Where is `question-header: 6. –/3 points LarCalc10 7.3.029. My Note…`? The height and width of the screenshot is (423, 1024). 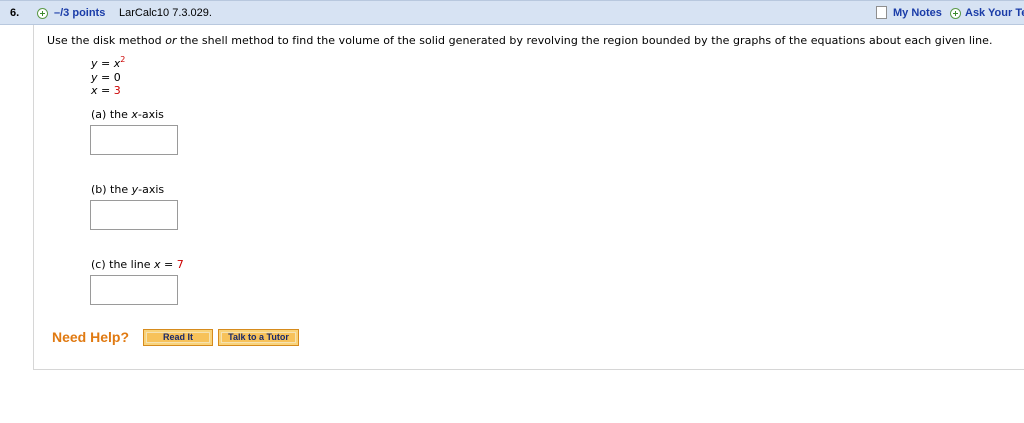
question-header: 6. –/3 points LarCalc10 7.3.029. My Note… is located at coordinates (512, 12).